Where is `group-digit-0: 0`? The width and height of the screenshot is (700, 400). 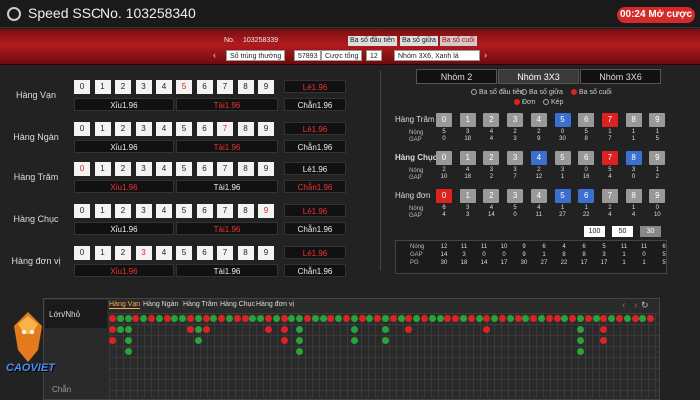 group-digit-0: 0 is located at coordinates (444, 158).